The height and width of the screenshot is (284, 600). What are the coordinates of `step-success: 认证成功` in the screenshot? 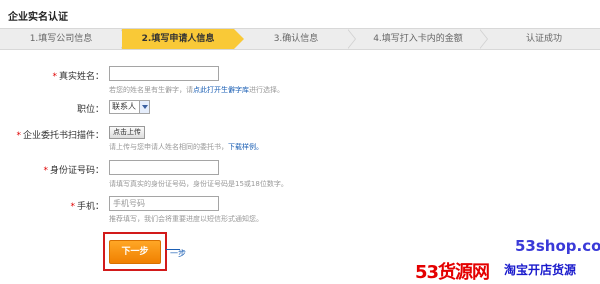 It's located at (543, 39).